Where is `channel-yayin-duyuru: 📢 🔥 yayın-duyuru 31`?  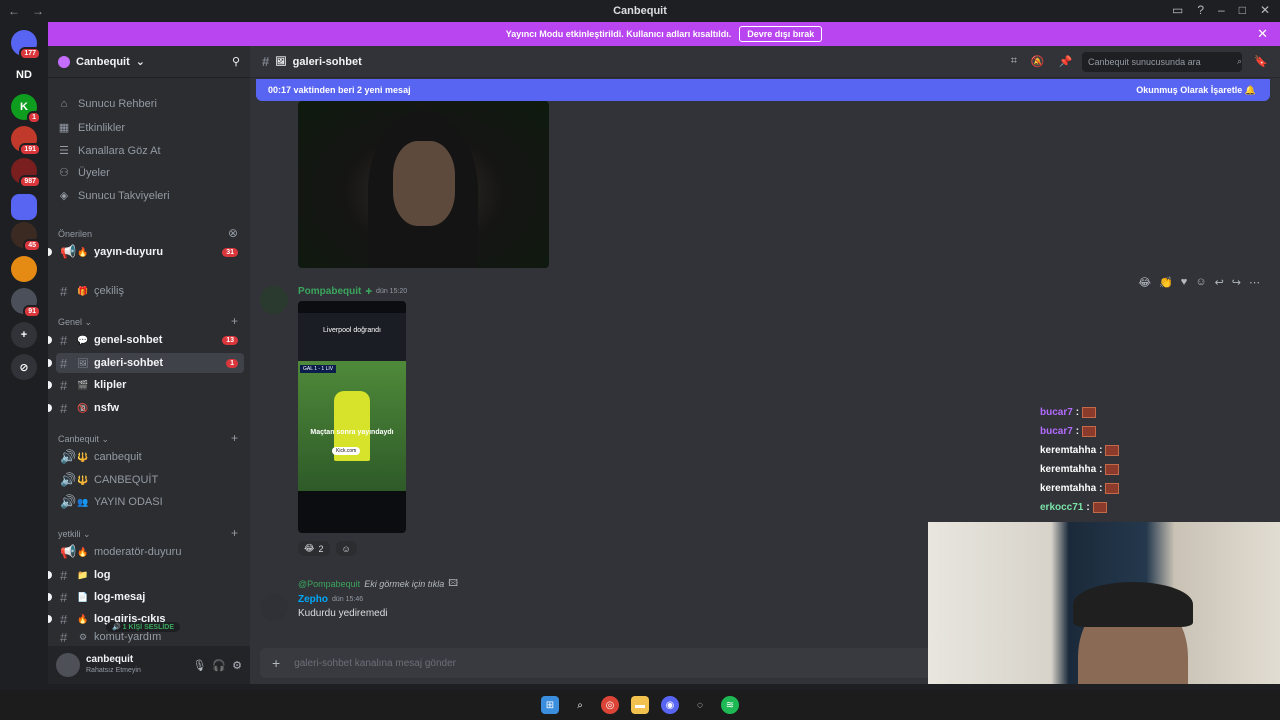 channel-yayin-duyuru: 📢 🔥 yayın-duyuru 31 is located at coordinates (146, 252).